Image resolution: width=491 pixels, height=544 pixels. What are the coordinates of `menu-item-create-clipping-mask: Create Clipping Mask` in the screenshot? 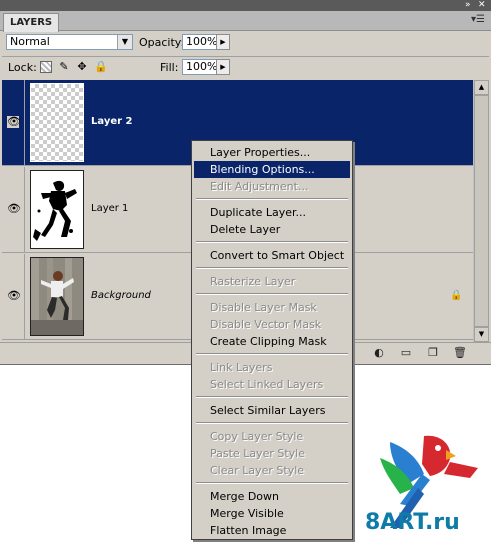 It's located at (272, 341).